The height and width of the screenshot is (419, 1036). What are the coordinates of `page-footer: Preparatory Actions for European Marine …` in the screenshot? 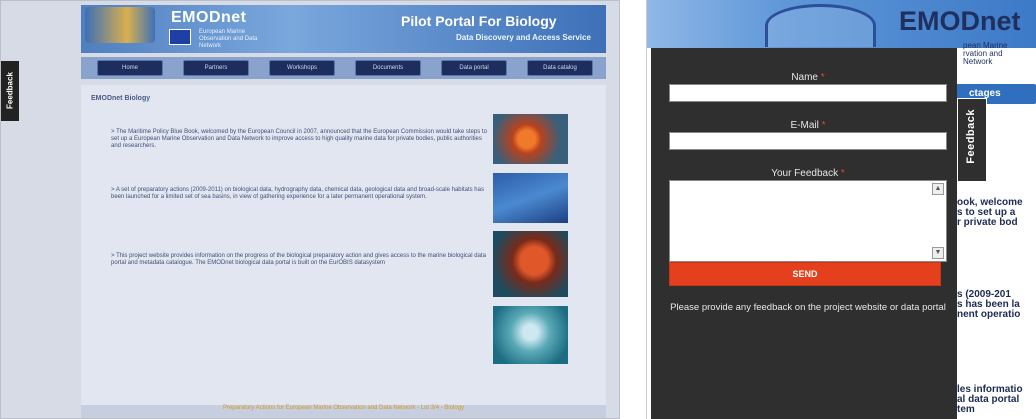 It's located at (343, 411).